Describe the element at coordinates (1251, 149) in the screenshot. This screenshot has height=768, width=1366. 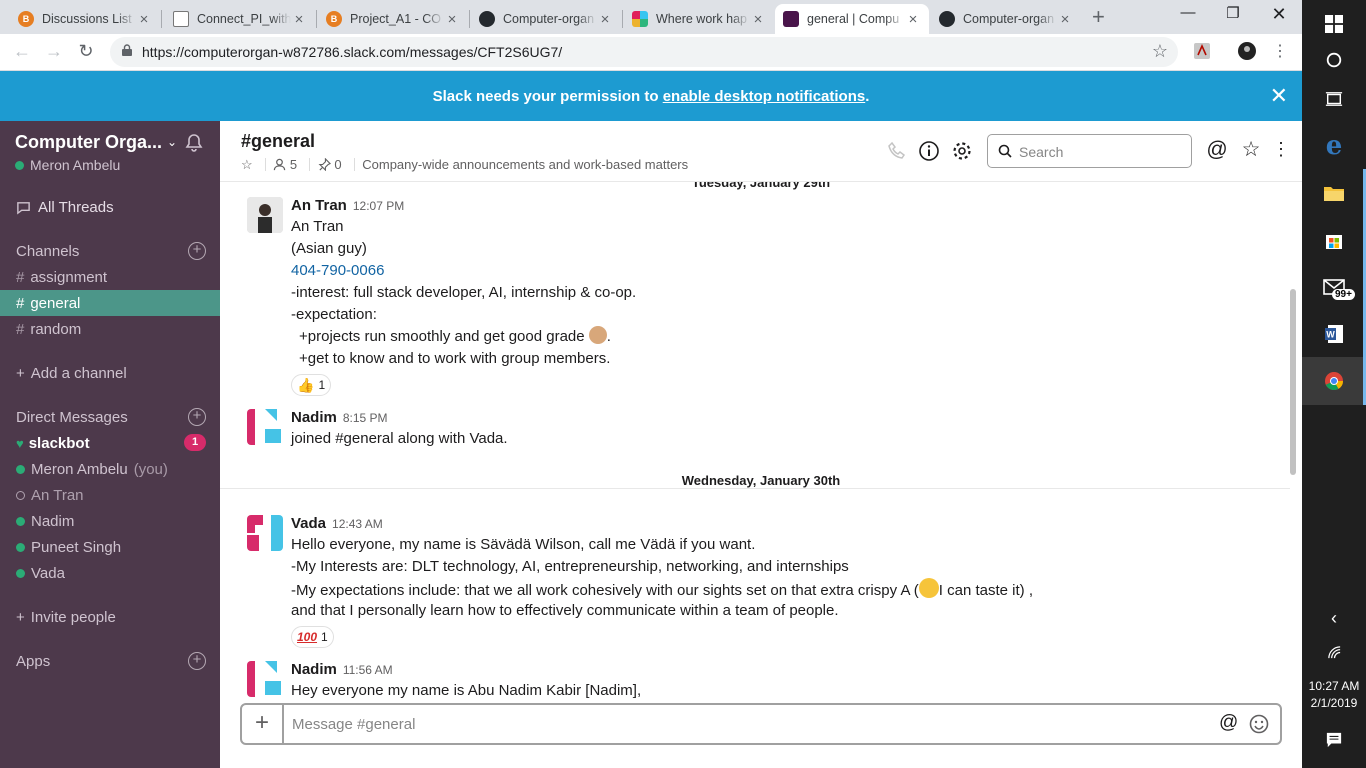
I see `starred-items-icon: ☆` at that location.